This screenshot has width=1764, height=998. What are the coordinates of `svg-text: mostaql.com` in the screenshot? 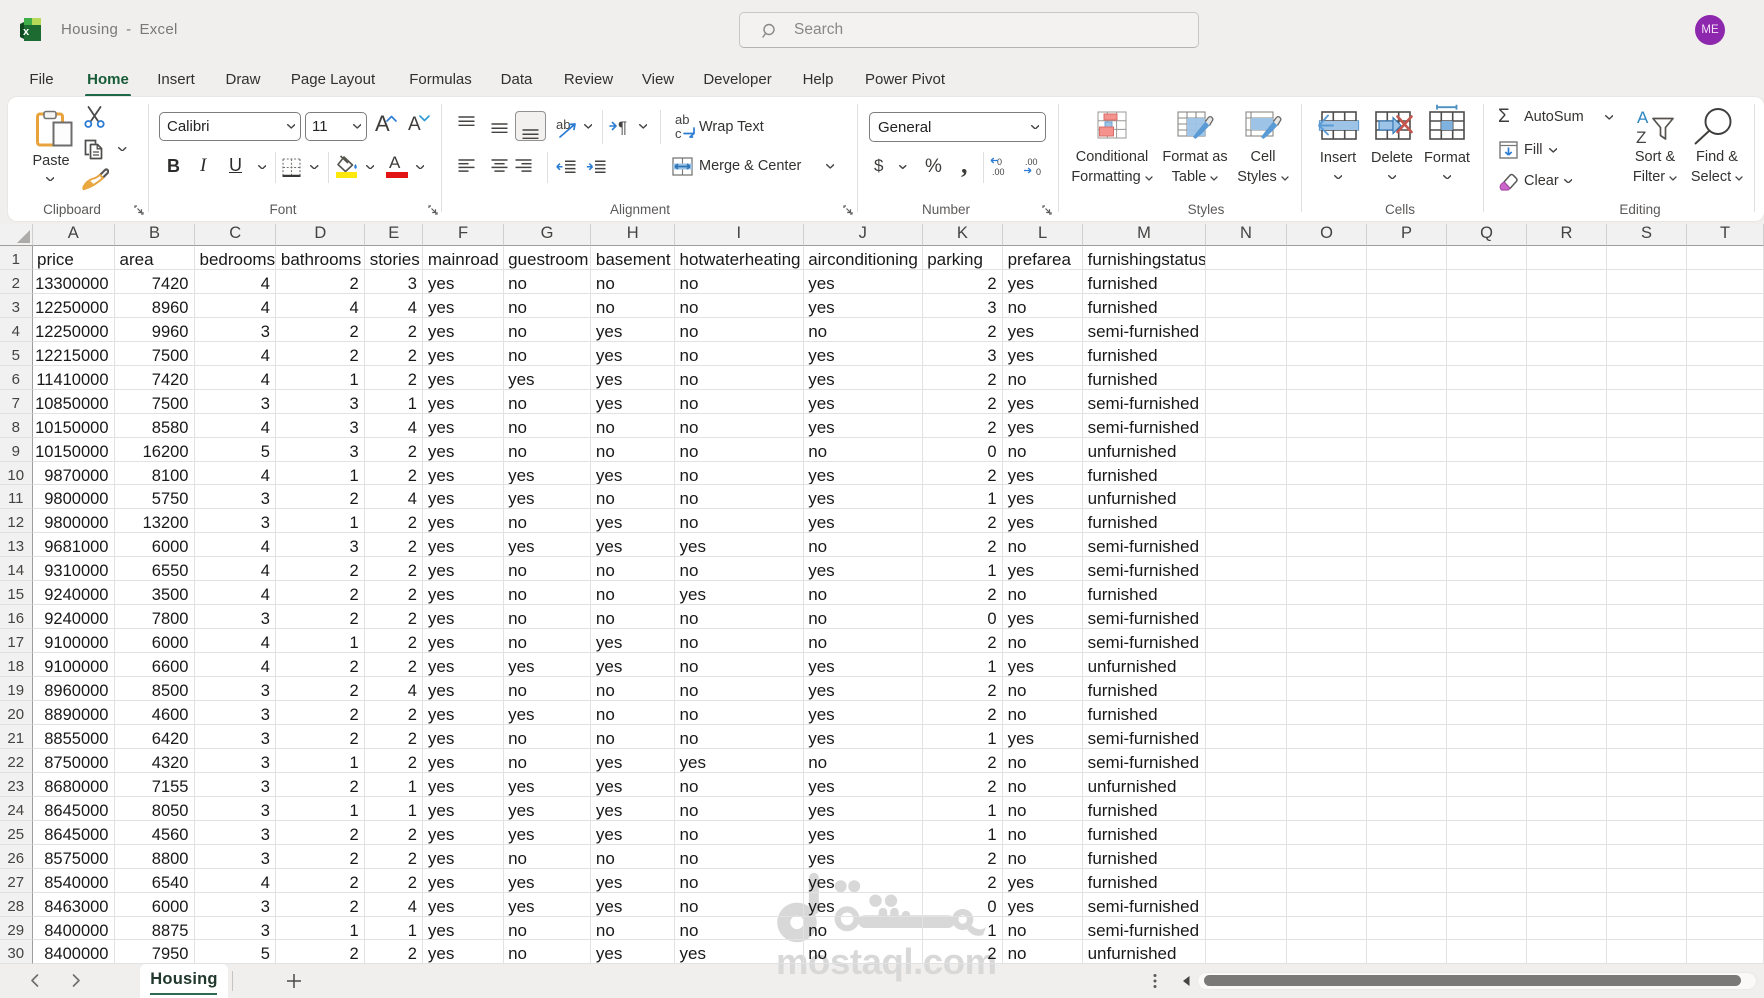 It's located at (886, 973).